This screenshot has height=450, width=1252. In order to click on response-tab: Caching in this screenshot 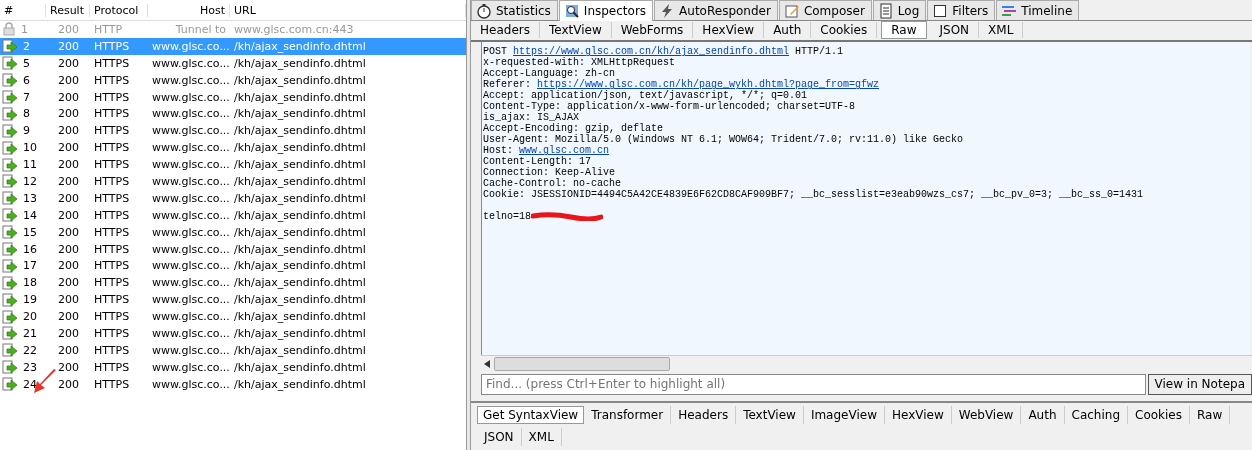, I will do `click(1096, 415)`.